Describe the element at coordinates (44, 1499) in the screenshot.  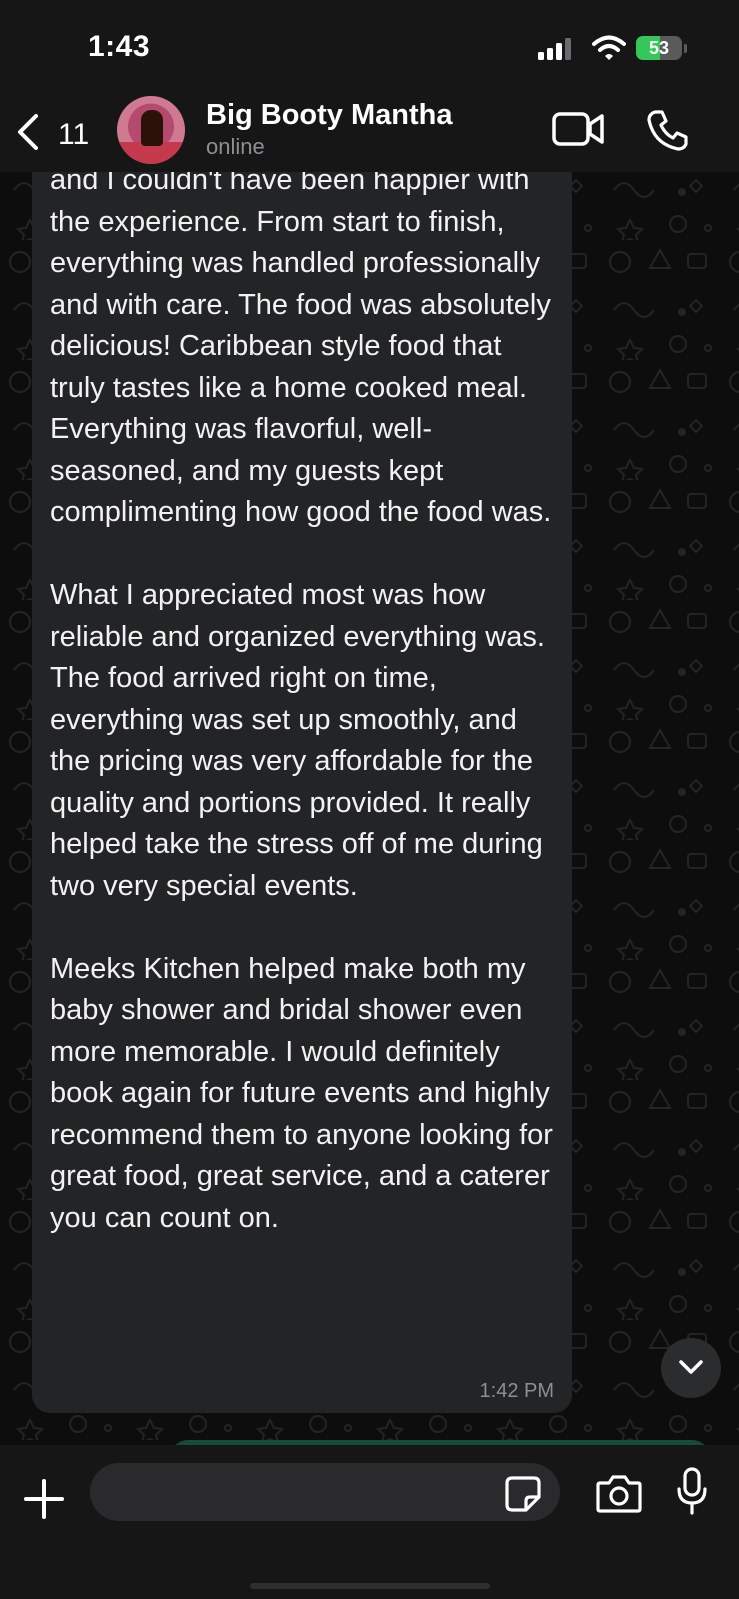
I see `plus-icon` at that location.